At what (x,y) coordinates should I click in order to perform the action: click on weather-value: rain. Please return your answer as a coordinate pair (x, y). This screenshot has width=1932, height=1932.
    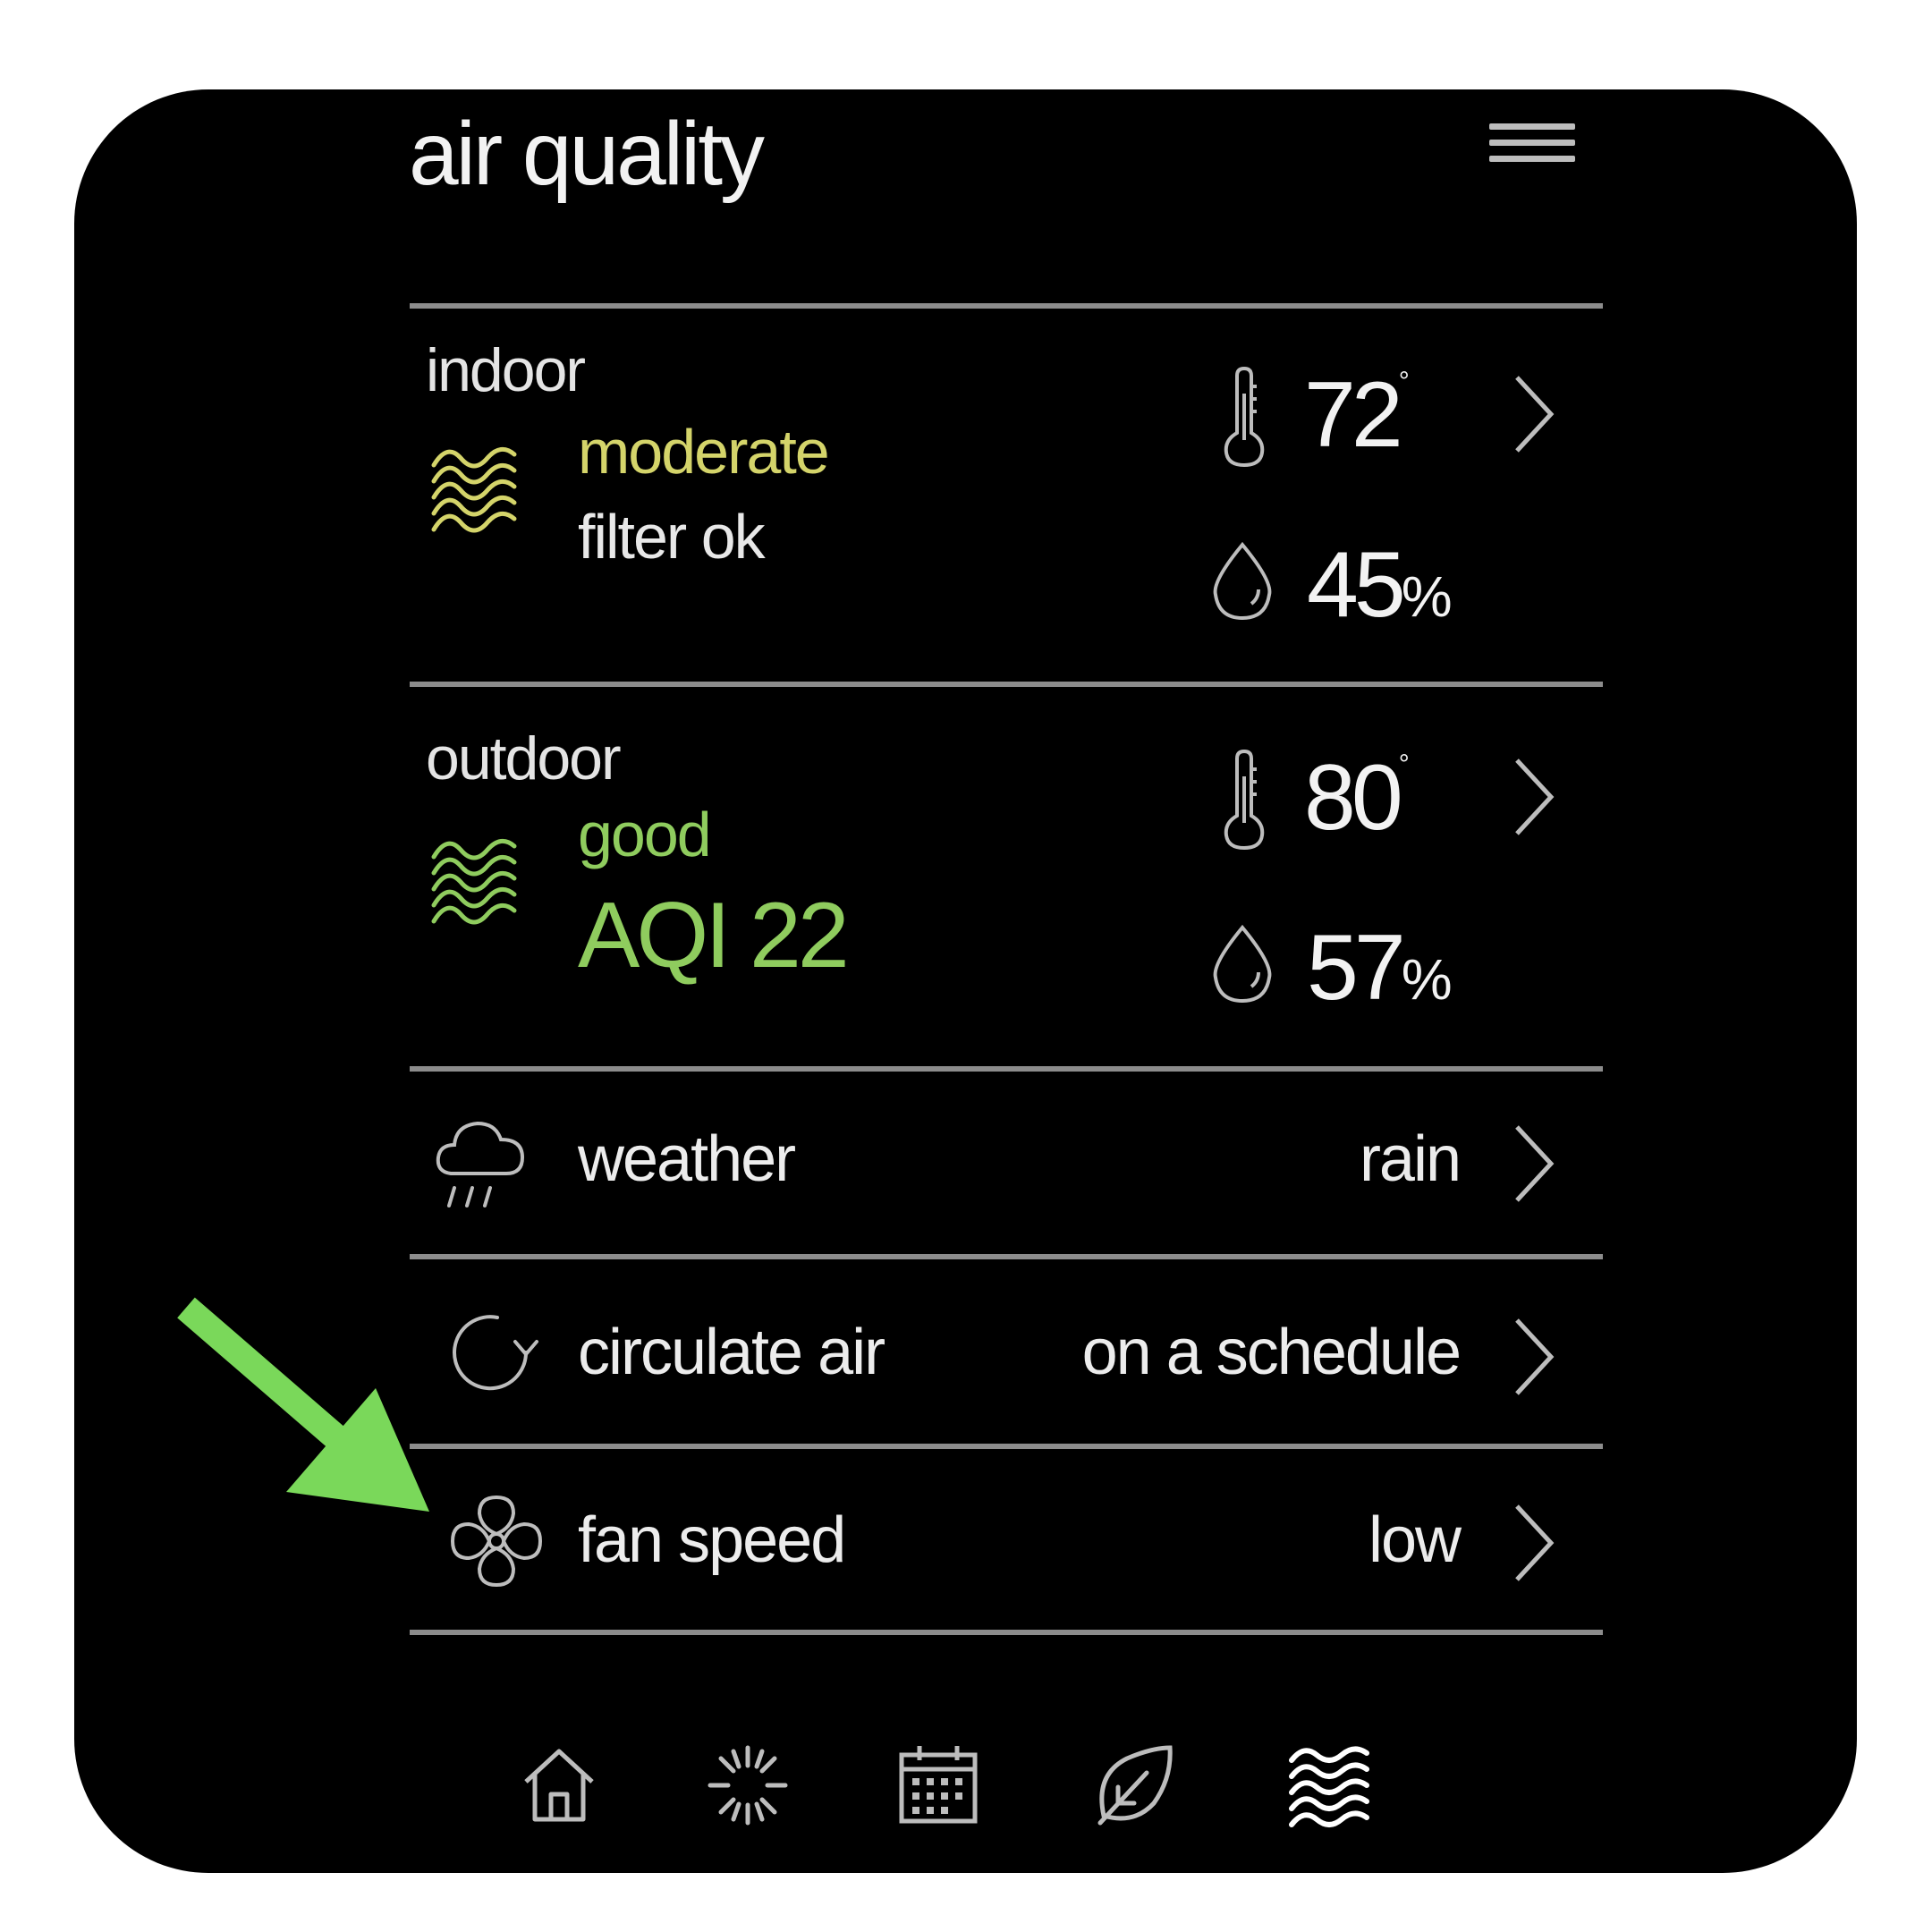
    Looking at the image, I should click on (1410, 1159).